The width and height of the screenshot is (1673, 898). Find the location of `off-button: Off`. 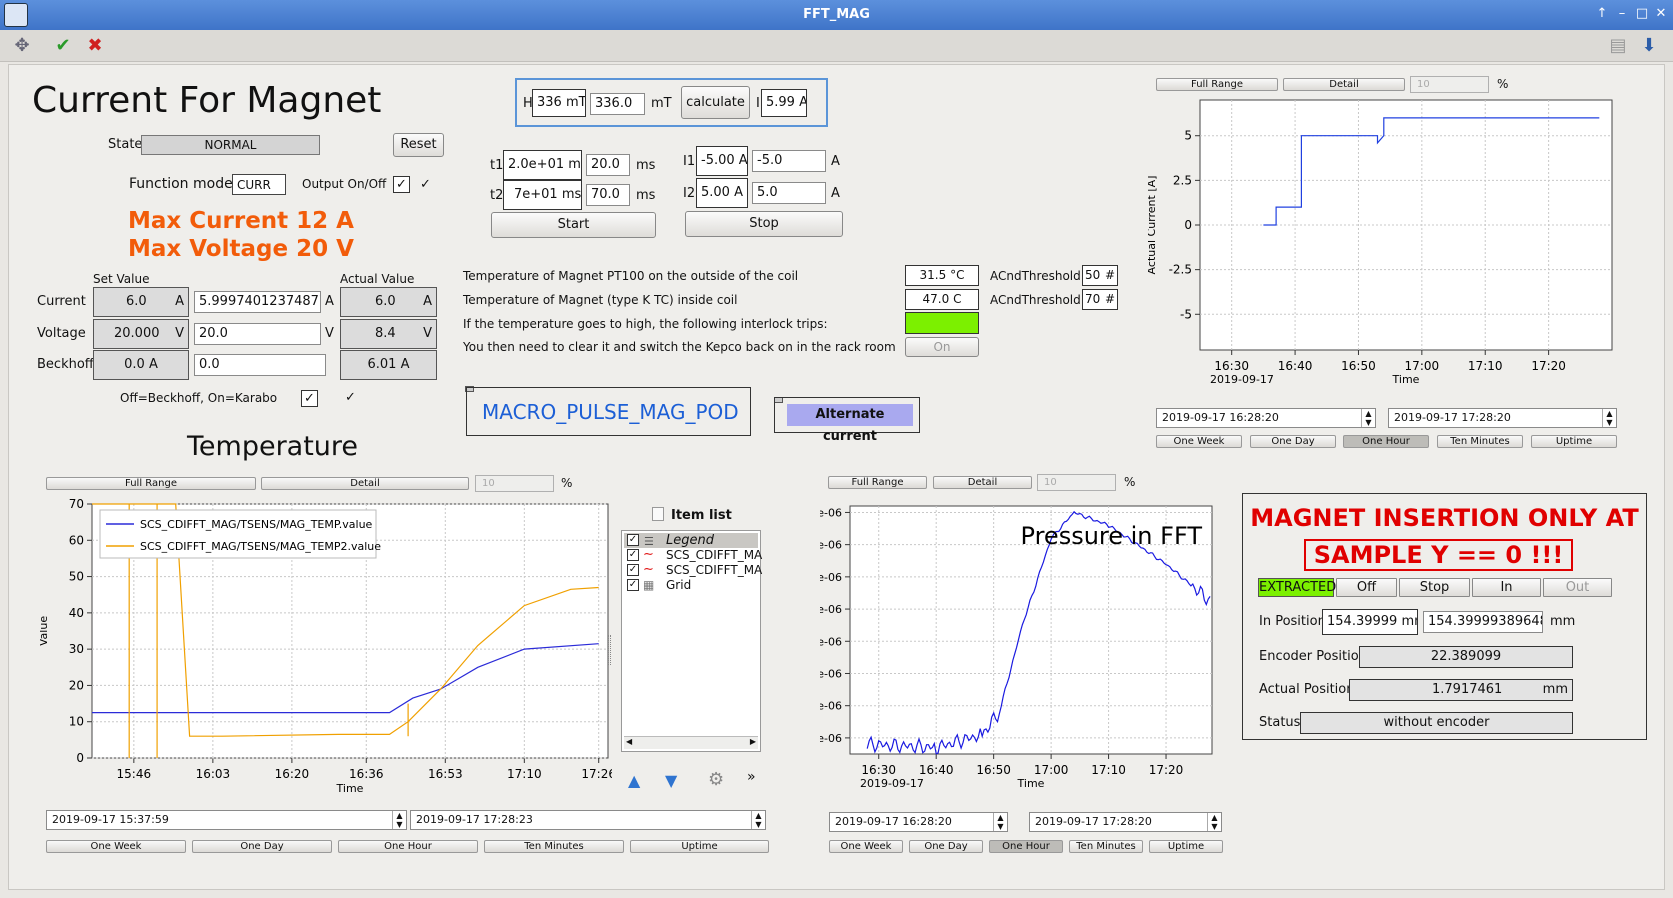

off-button: Off is located at coordinates (1366, 587).